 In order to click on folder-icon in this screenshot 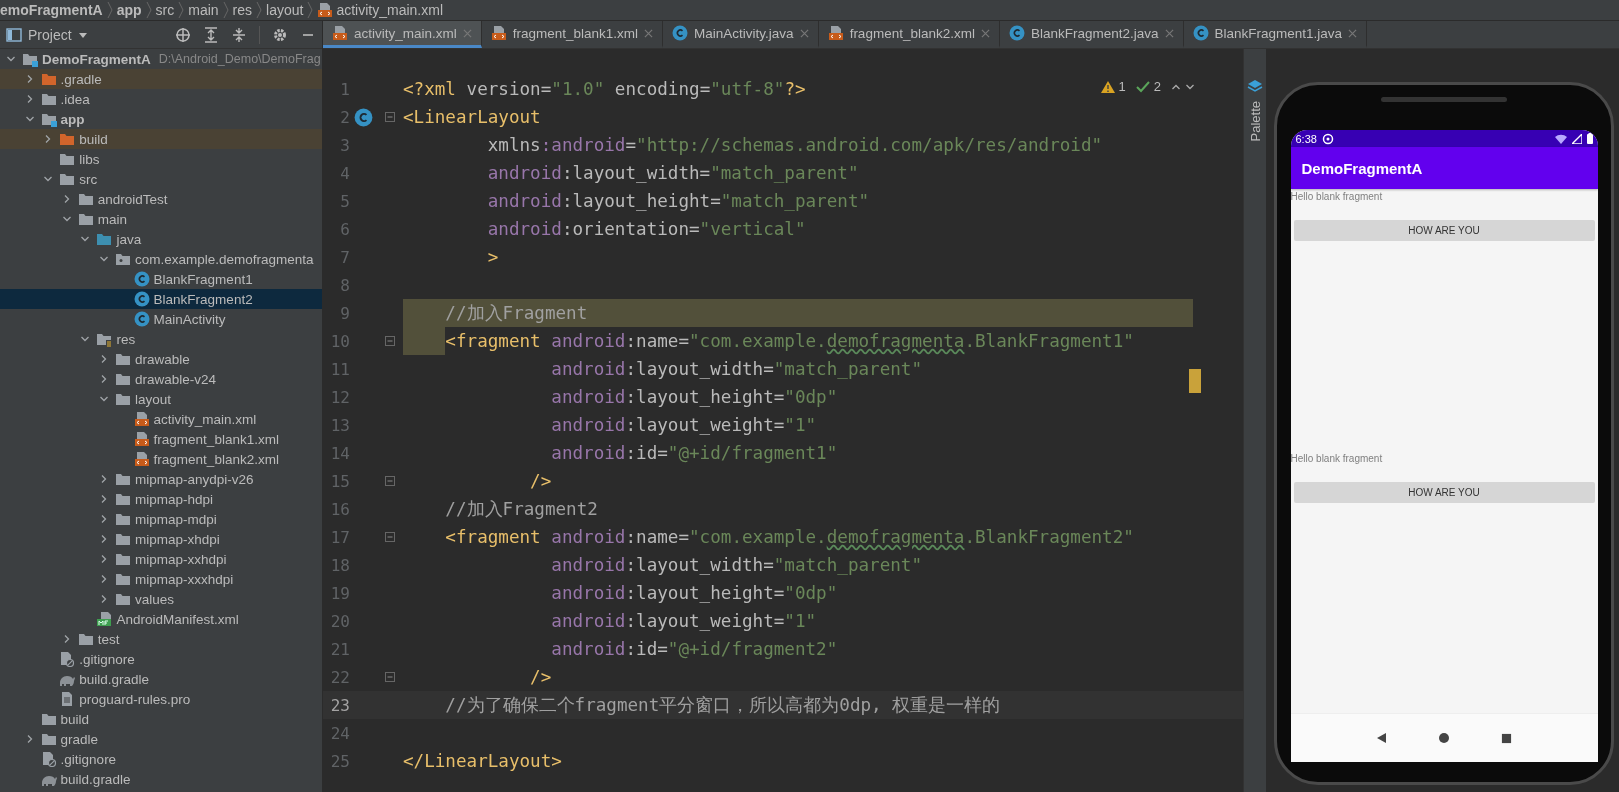, I will do `click(48, 79)`.